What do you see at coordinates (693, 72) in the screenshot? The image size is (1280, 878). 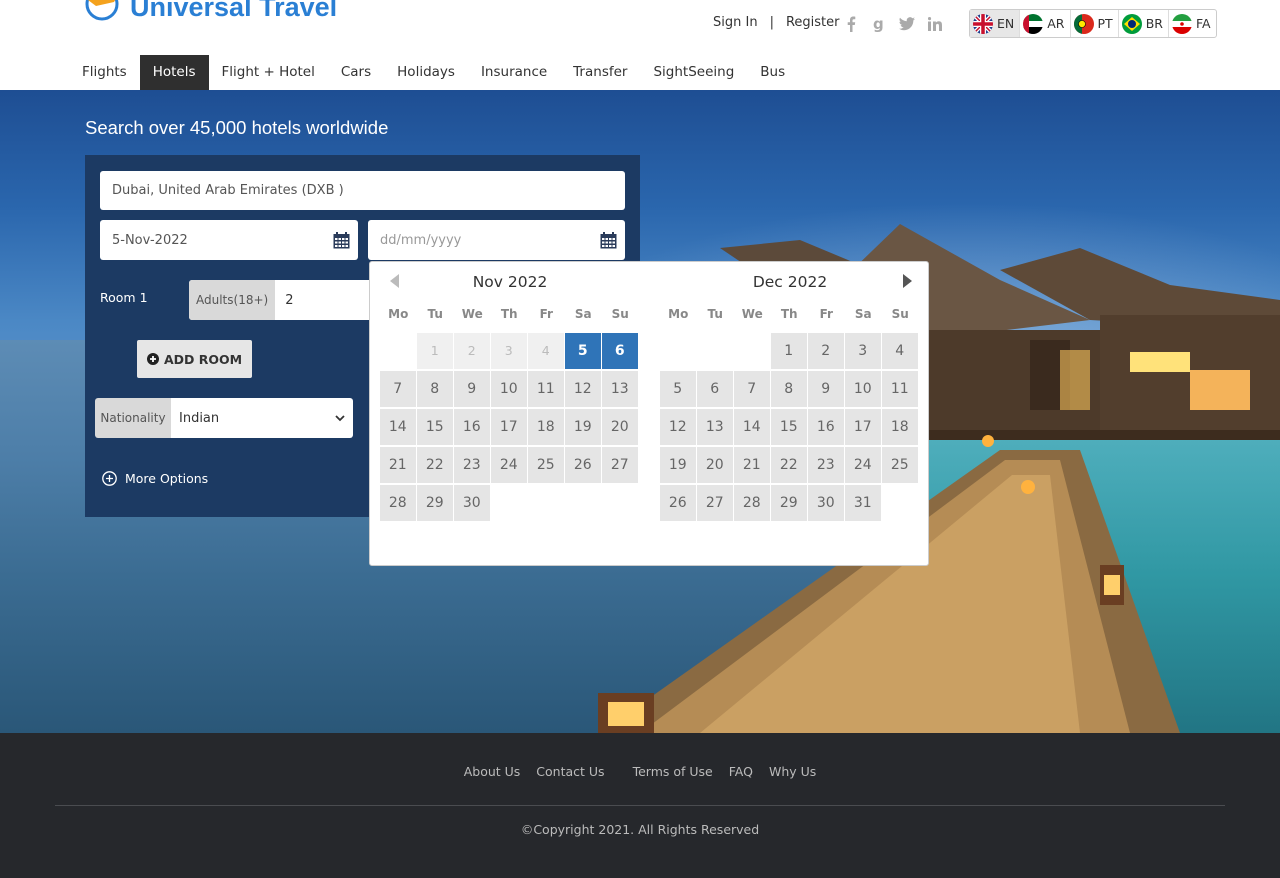 I see `nav-sightseeing: SightSeeing` at bounding box center [693, 72].